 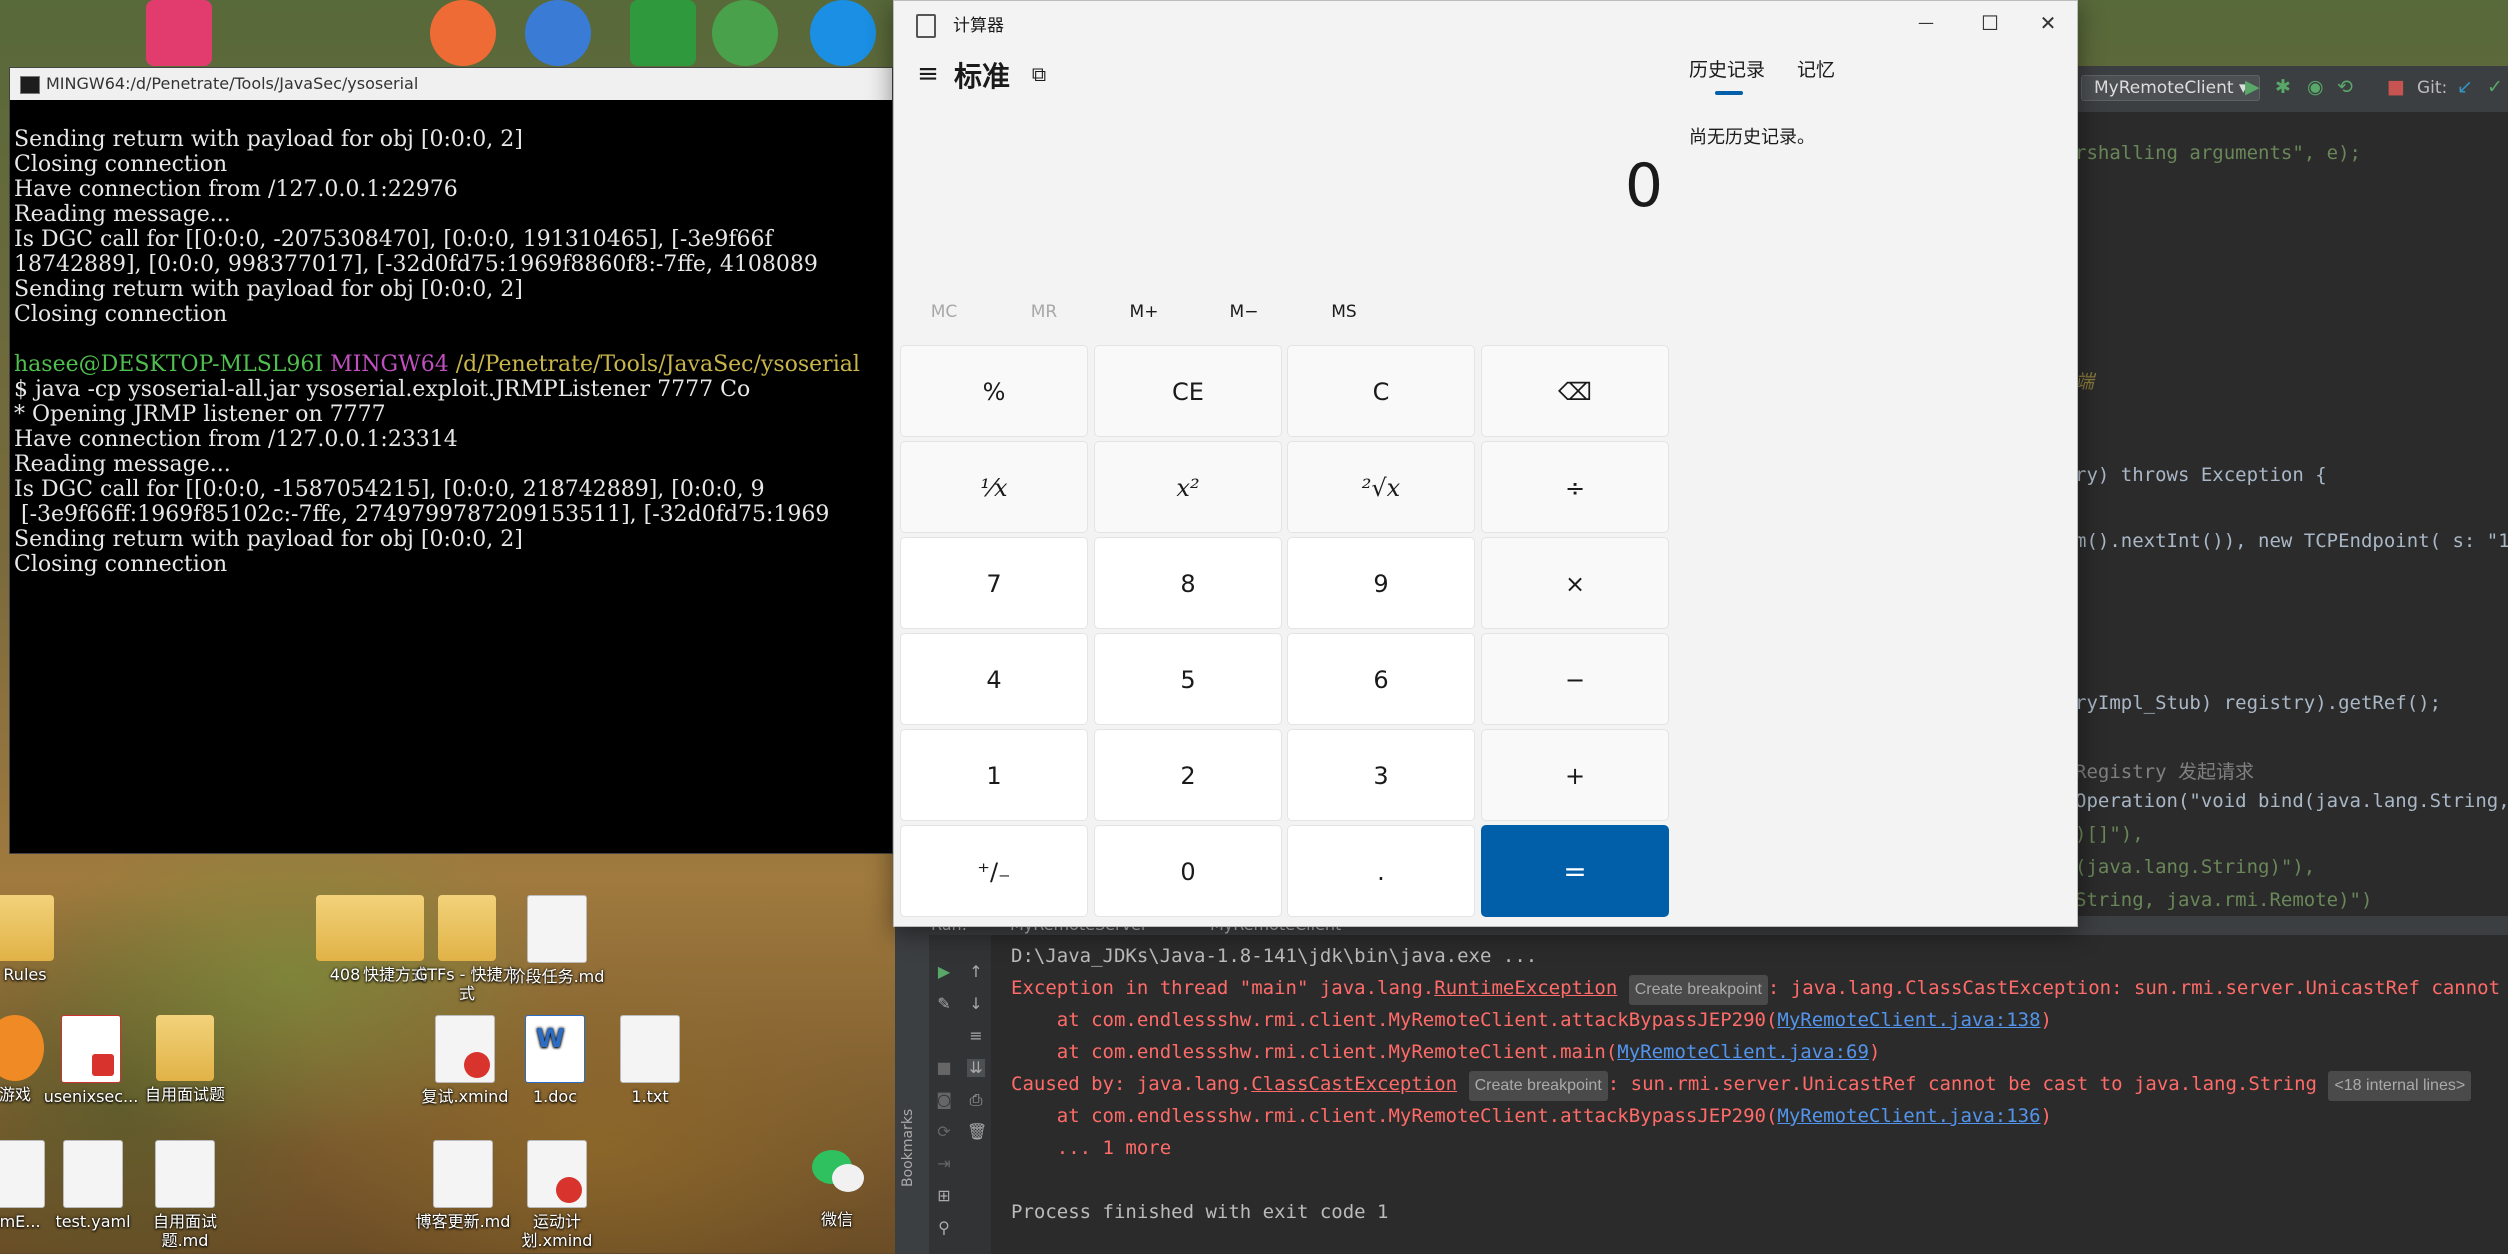 I want to click on scroll-end-icon: ⇊, so click(x=976, y=1068).